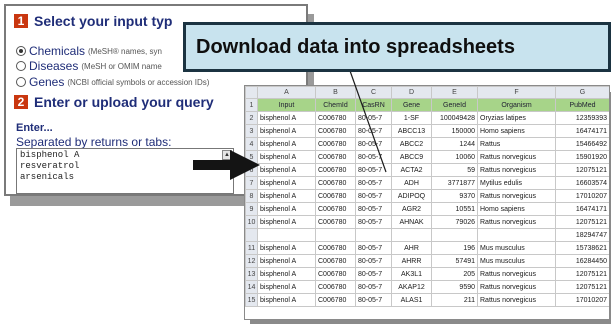  I want to click on table-cell: AHRR, so click(411, 261).